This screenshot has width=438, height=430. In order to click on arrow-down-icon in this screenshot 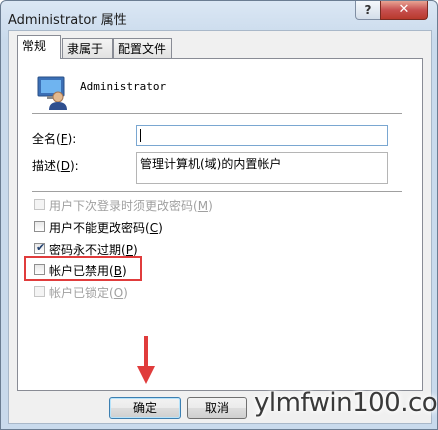, I will do `click(146, 360)`.